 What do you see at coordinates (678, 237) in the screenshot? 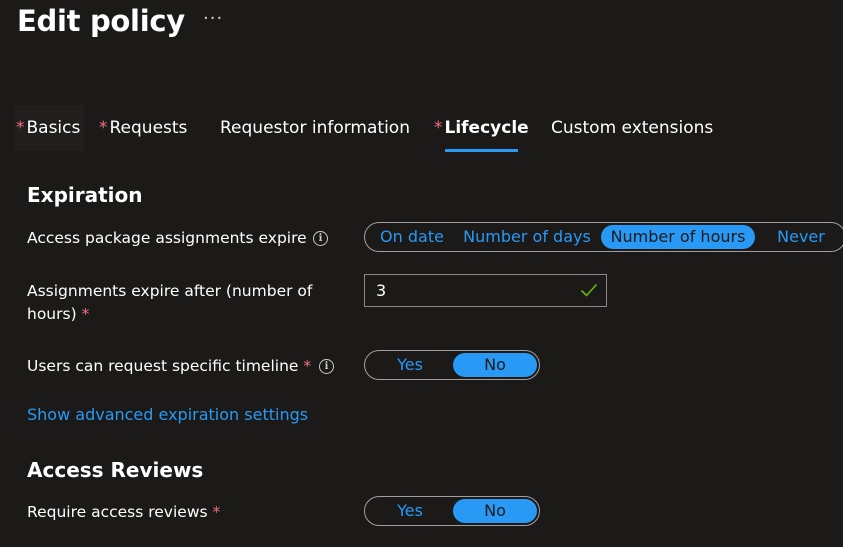
I see `option-number-of-hours: Number of hours` at bounding box center [678, 237].